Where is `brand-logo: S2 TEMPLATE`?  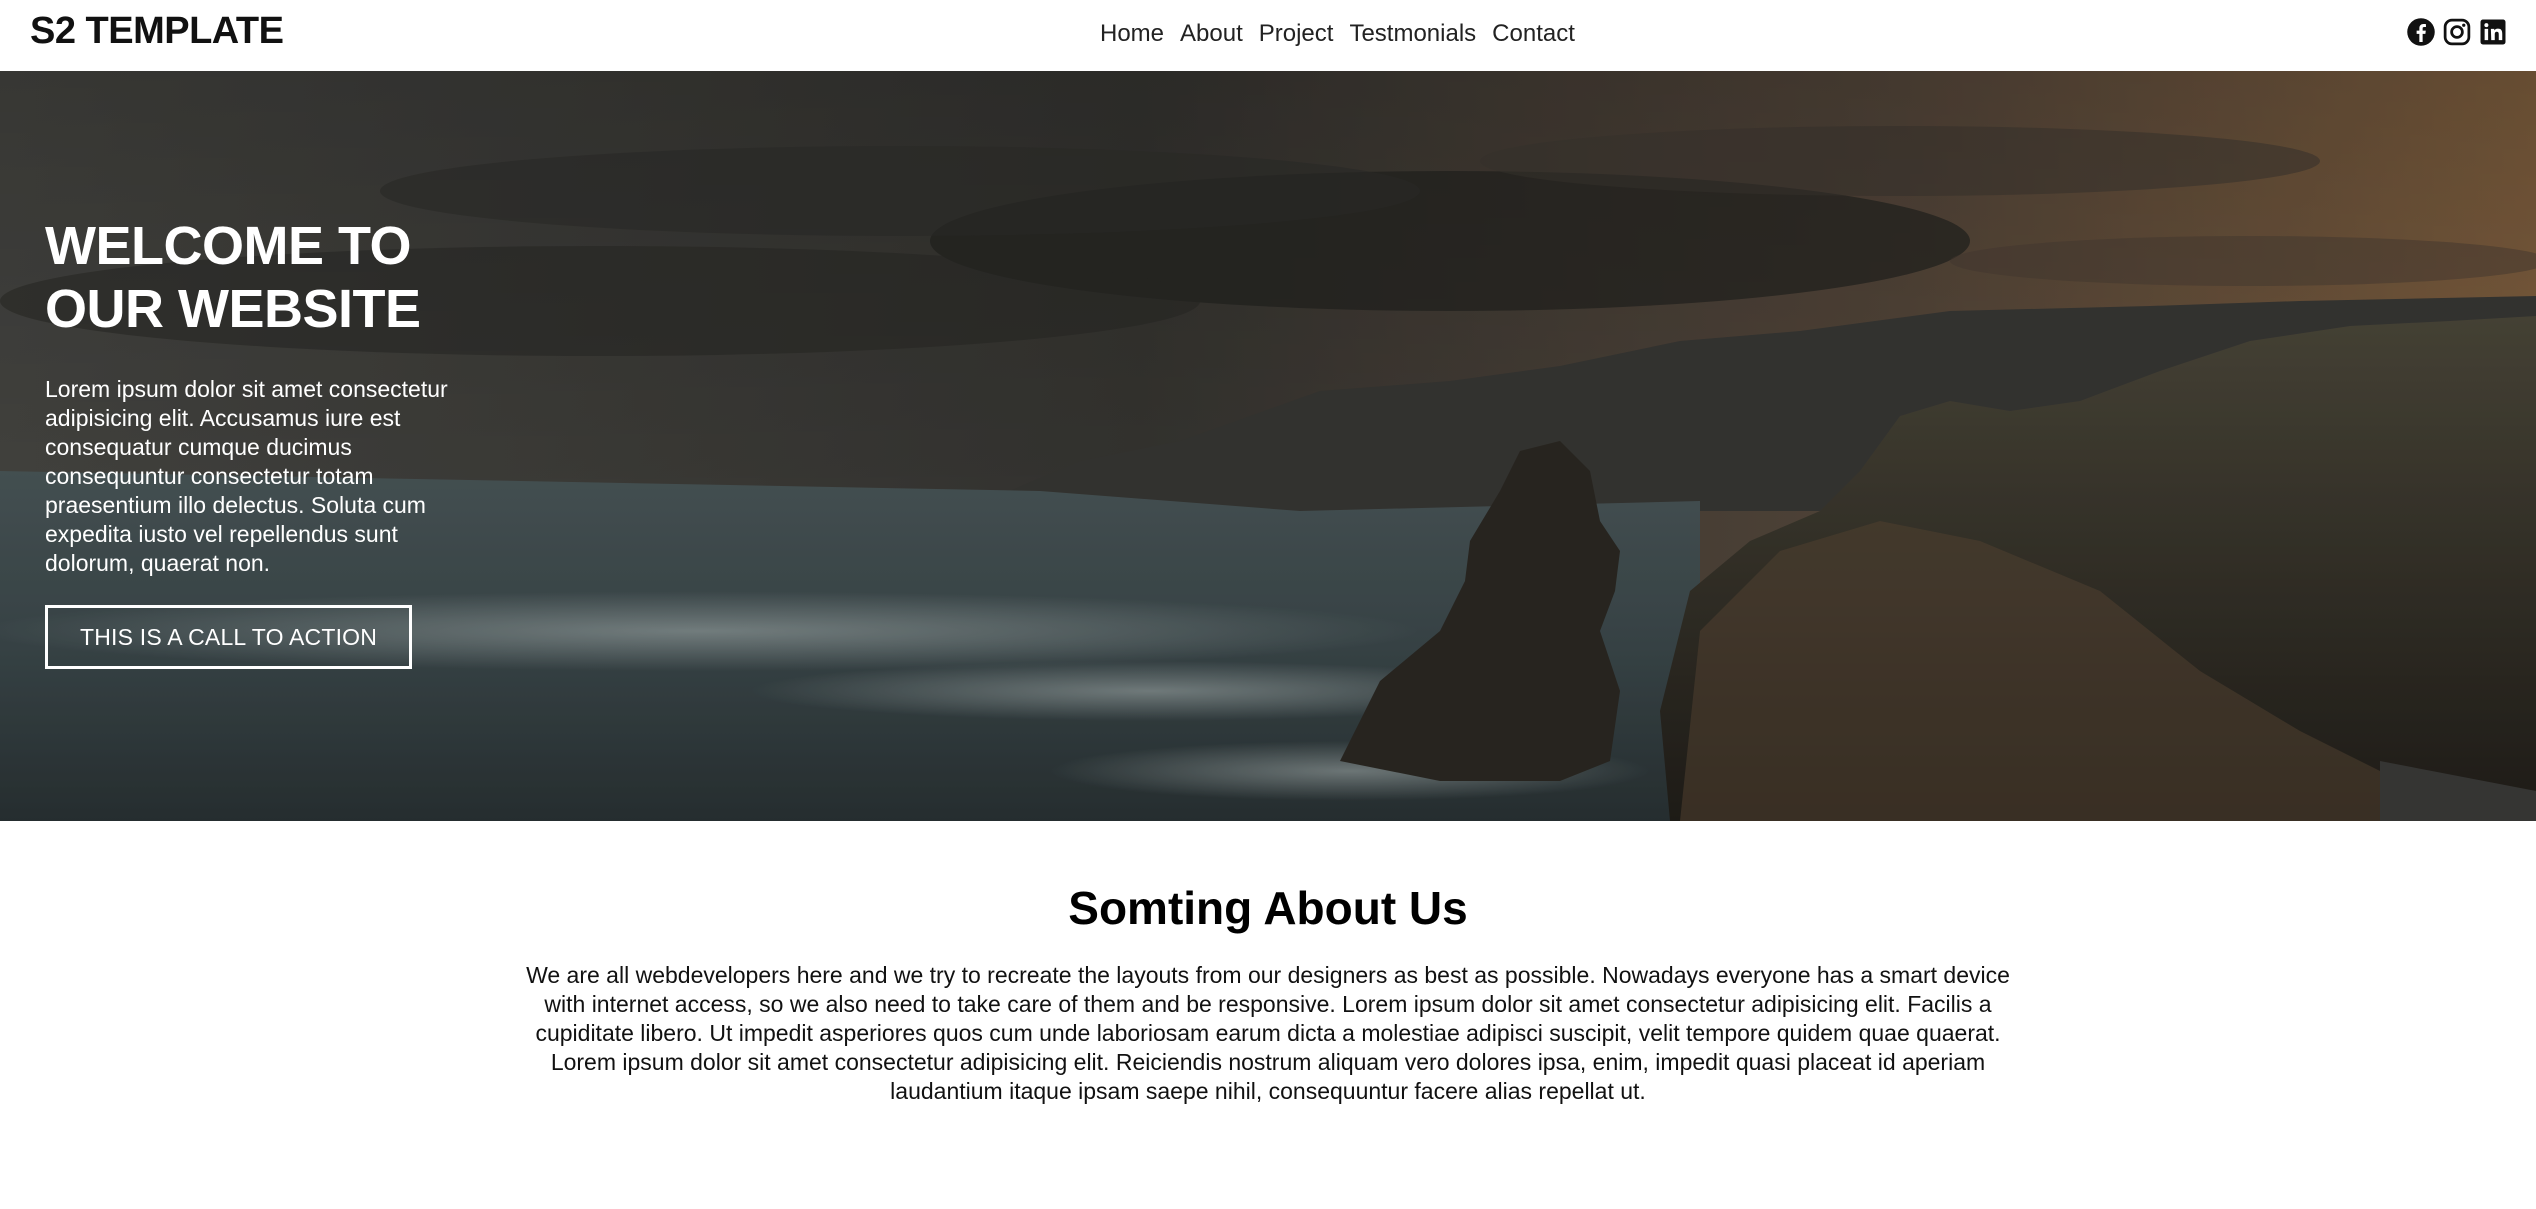 brand-logo: S2 TEMPLATE is located at coordinates (157, 31).